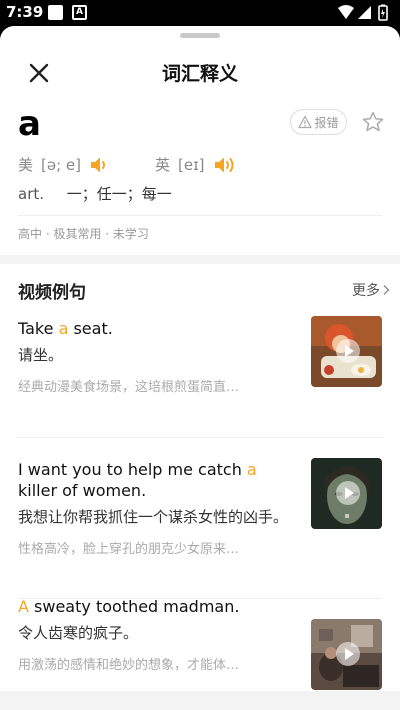  What do you see at coordinates (61, 164) in the screenshot?
I see `us-phonetic: [ə; e]` at bounding box center [61, 164].